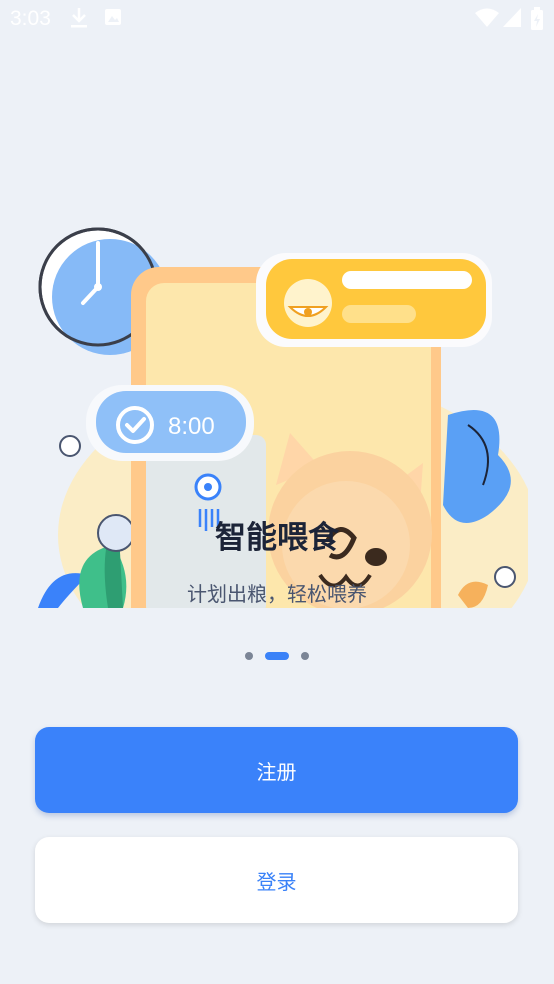 This screenshot has height=984, width=554. Describe the element at coordinates (537, 18) in the screenshot. I see `battery-icon` at that location.